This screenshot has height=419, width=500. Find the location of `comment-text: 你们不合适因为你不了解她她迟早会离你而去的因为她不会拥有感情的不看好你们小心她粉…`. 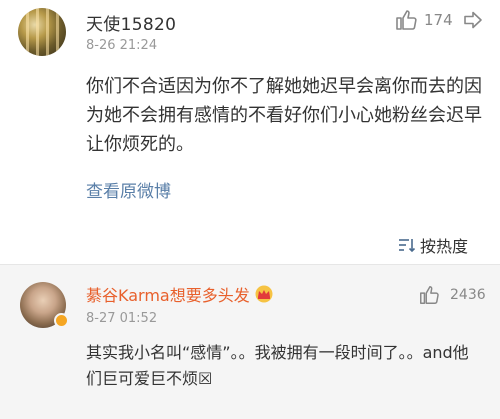

comment-text: 你们不合适因为你不了解她她迟早会离你而去的因为她不会拥有感情的不看好你们小心她粉… is located at coordinates (284, 115).